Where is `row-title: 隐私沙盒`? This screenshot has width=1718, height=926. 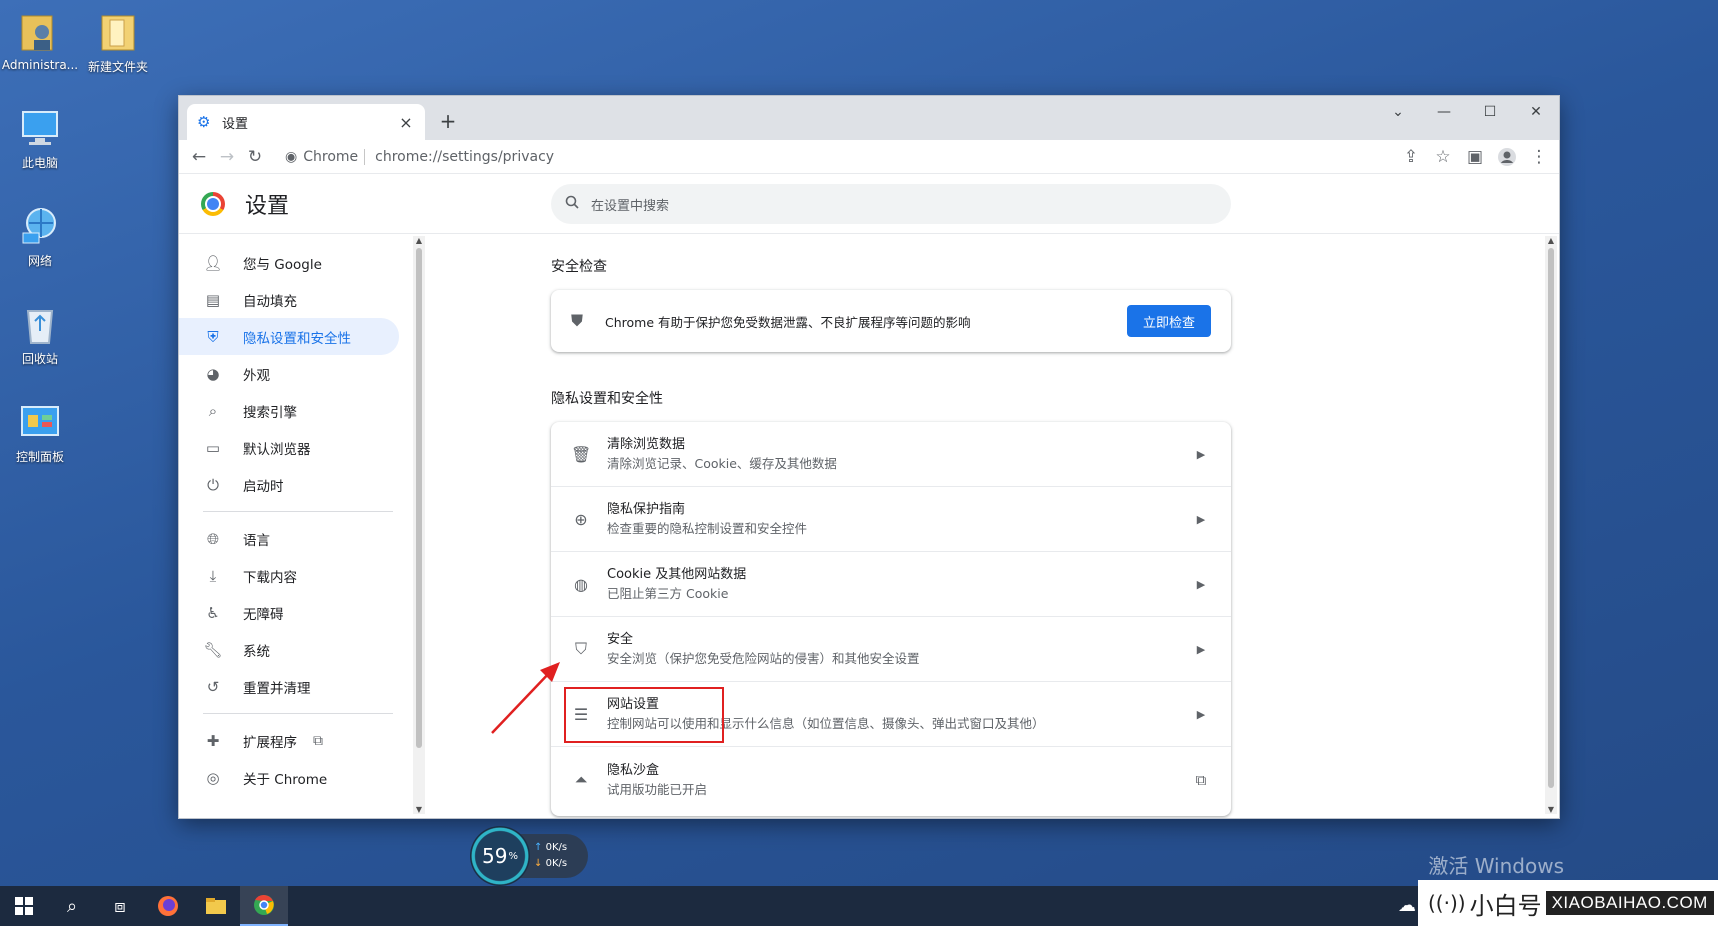 row-title: 隐私沙盒 is located at coordinates (633, 770).